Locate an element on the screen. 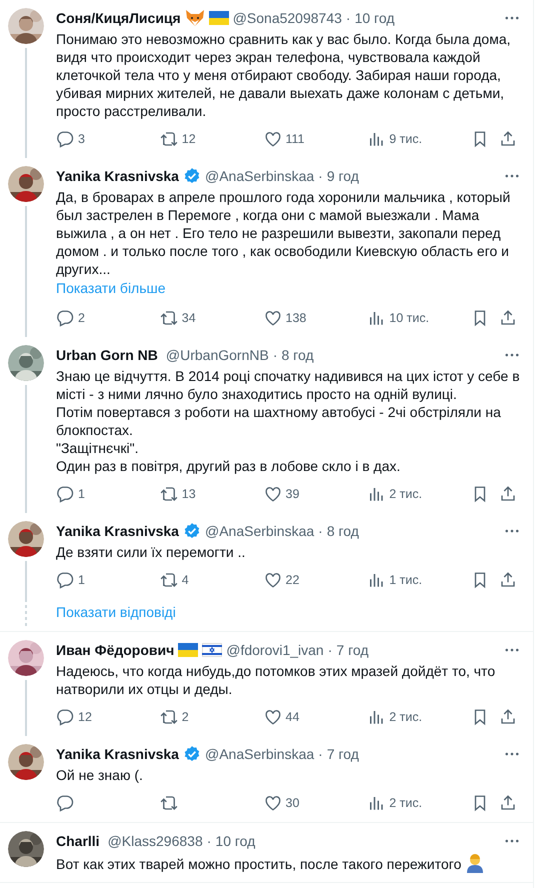  reply-count: 12 is located at coordinates (85, 717).